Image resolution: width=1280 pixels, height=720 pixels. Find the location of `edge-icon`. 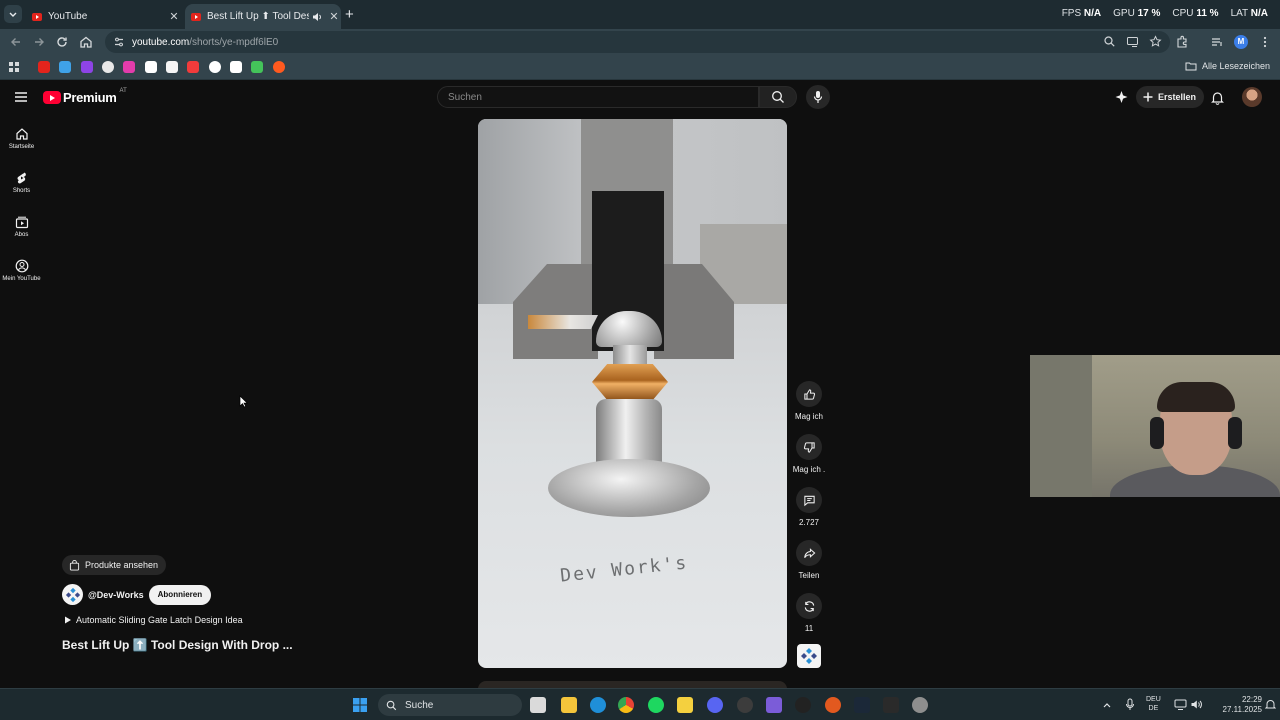

edge-icon is located at coordinates (598, 705).